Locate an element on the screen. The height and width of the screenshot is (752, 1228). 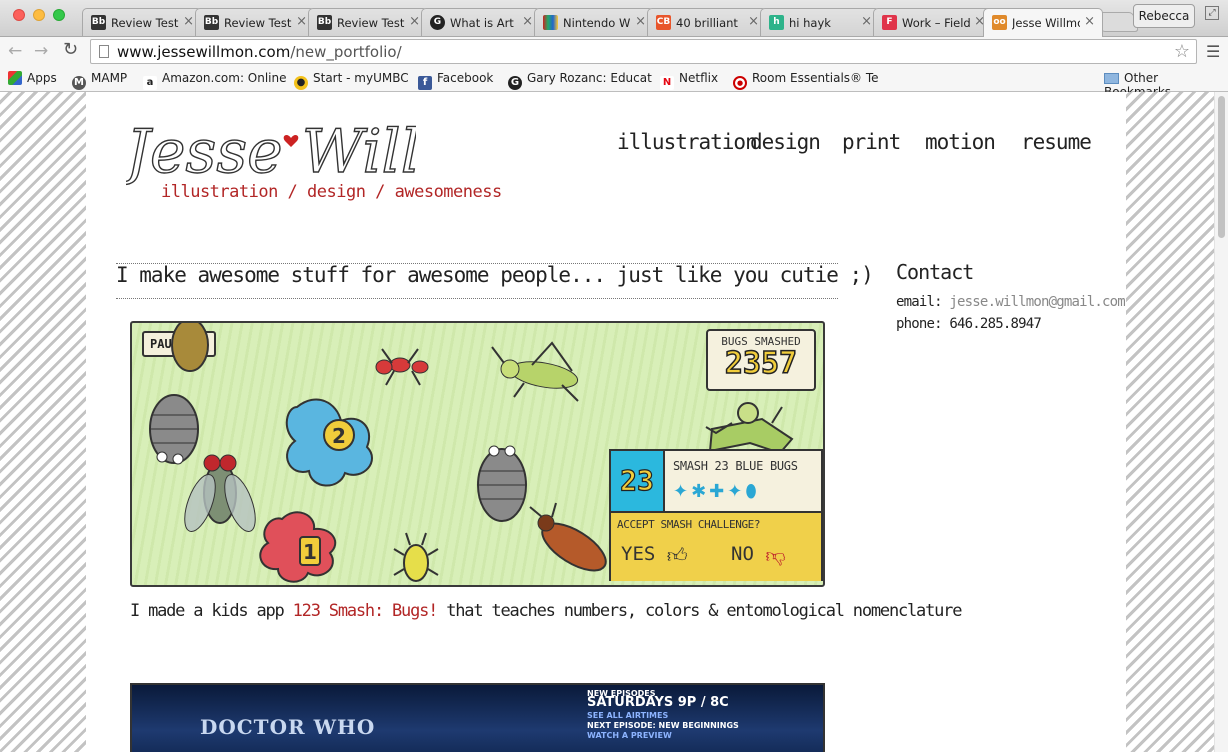
tab-title: What is Art is located at coordinates (482, 23).